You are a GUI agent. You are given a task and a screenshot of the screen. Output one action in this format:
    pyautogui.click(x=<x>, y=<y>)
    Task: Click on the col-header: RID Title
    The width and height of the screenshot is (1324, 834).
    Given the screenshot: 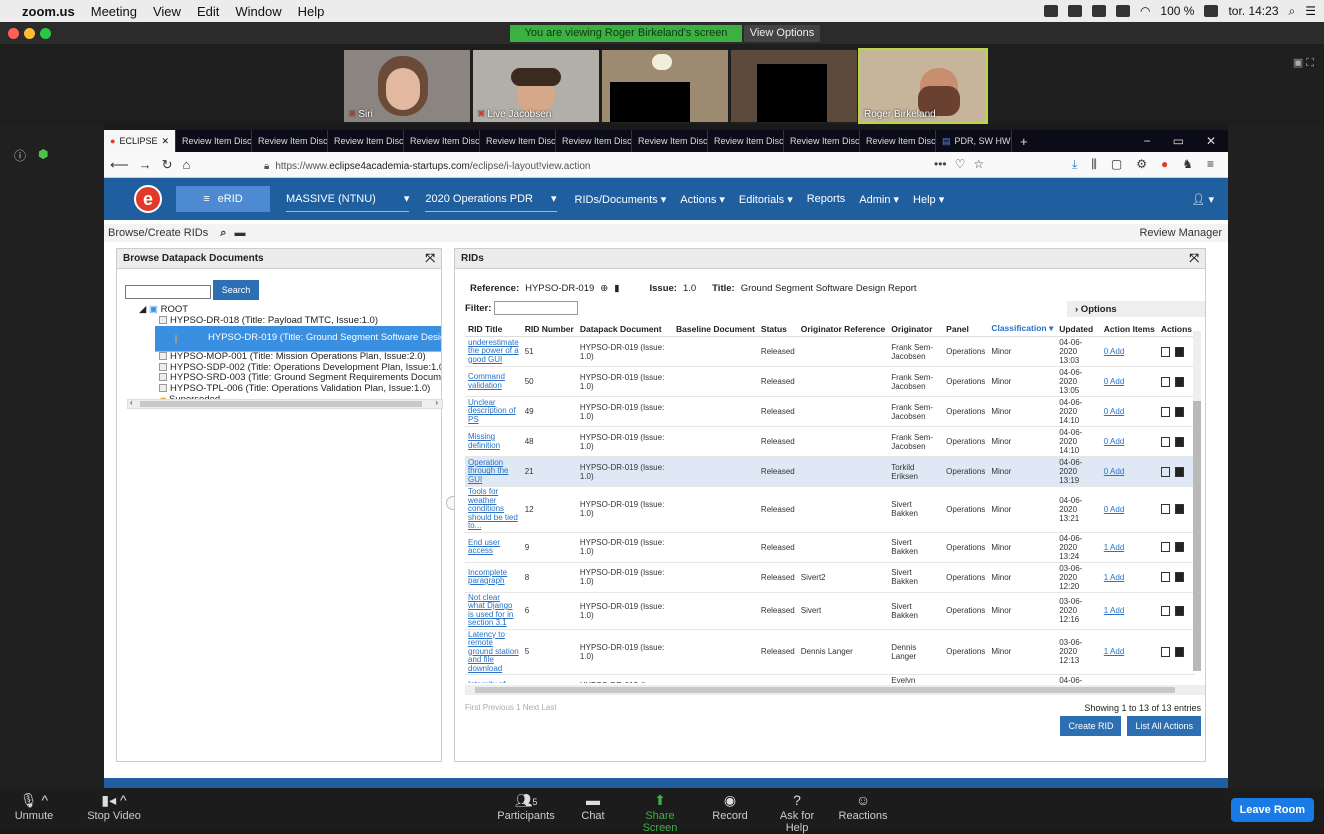 What is the action you would take?
    pyautogui.click(x=493, y=329)
    